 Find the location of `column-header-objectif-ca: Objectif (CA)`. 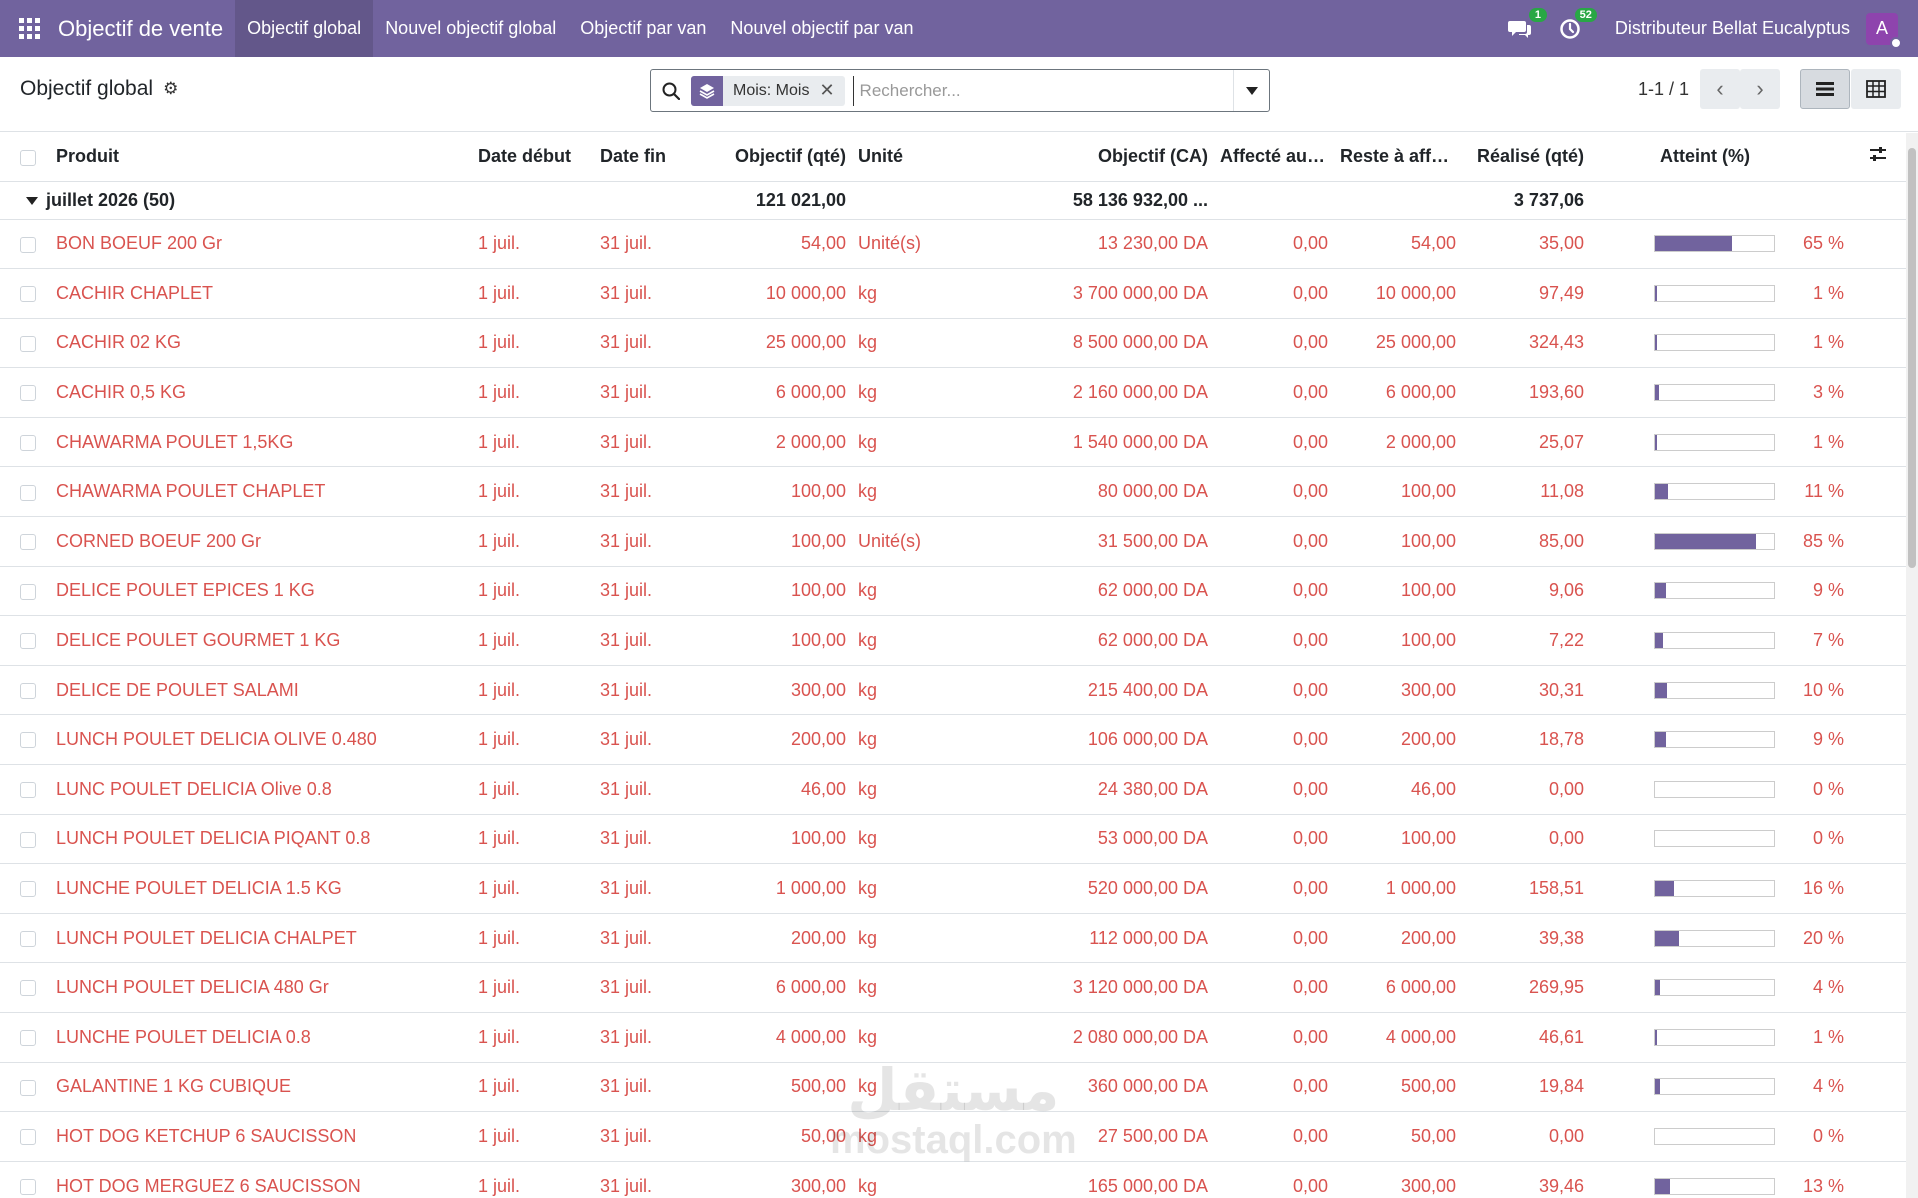

column-header-objectif-ca: Objectif (CA) is located at coordinates (1090, 157).